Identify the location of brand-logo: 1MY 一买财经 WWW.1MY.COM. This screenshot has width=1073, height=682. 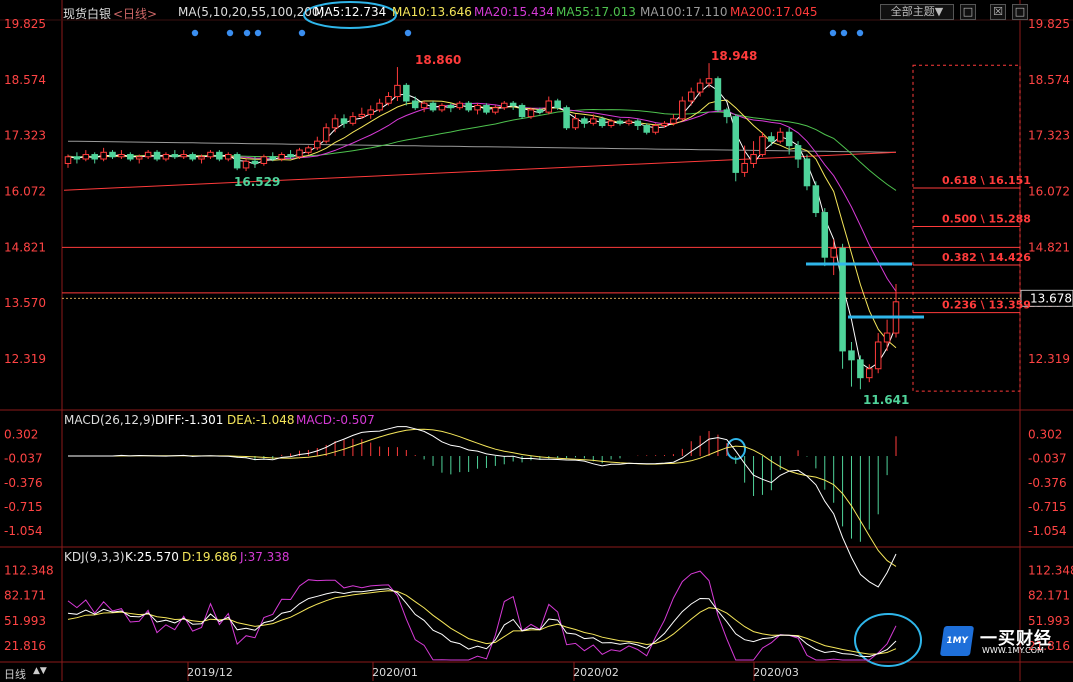
(1005, 642).